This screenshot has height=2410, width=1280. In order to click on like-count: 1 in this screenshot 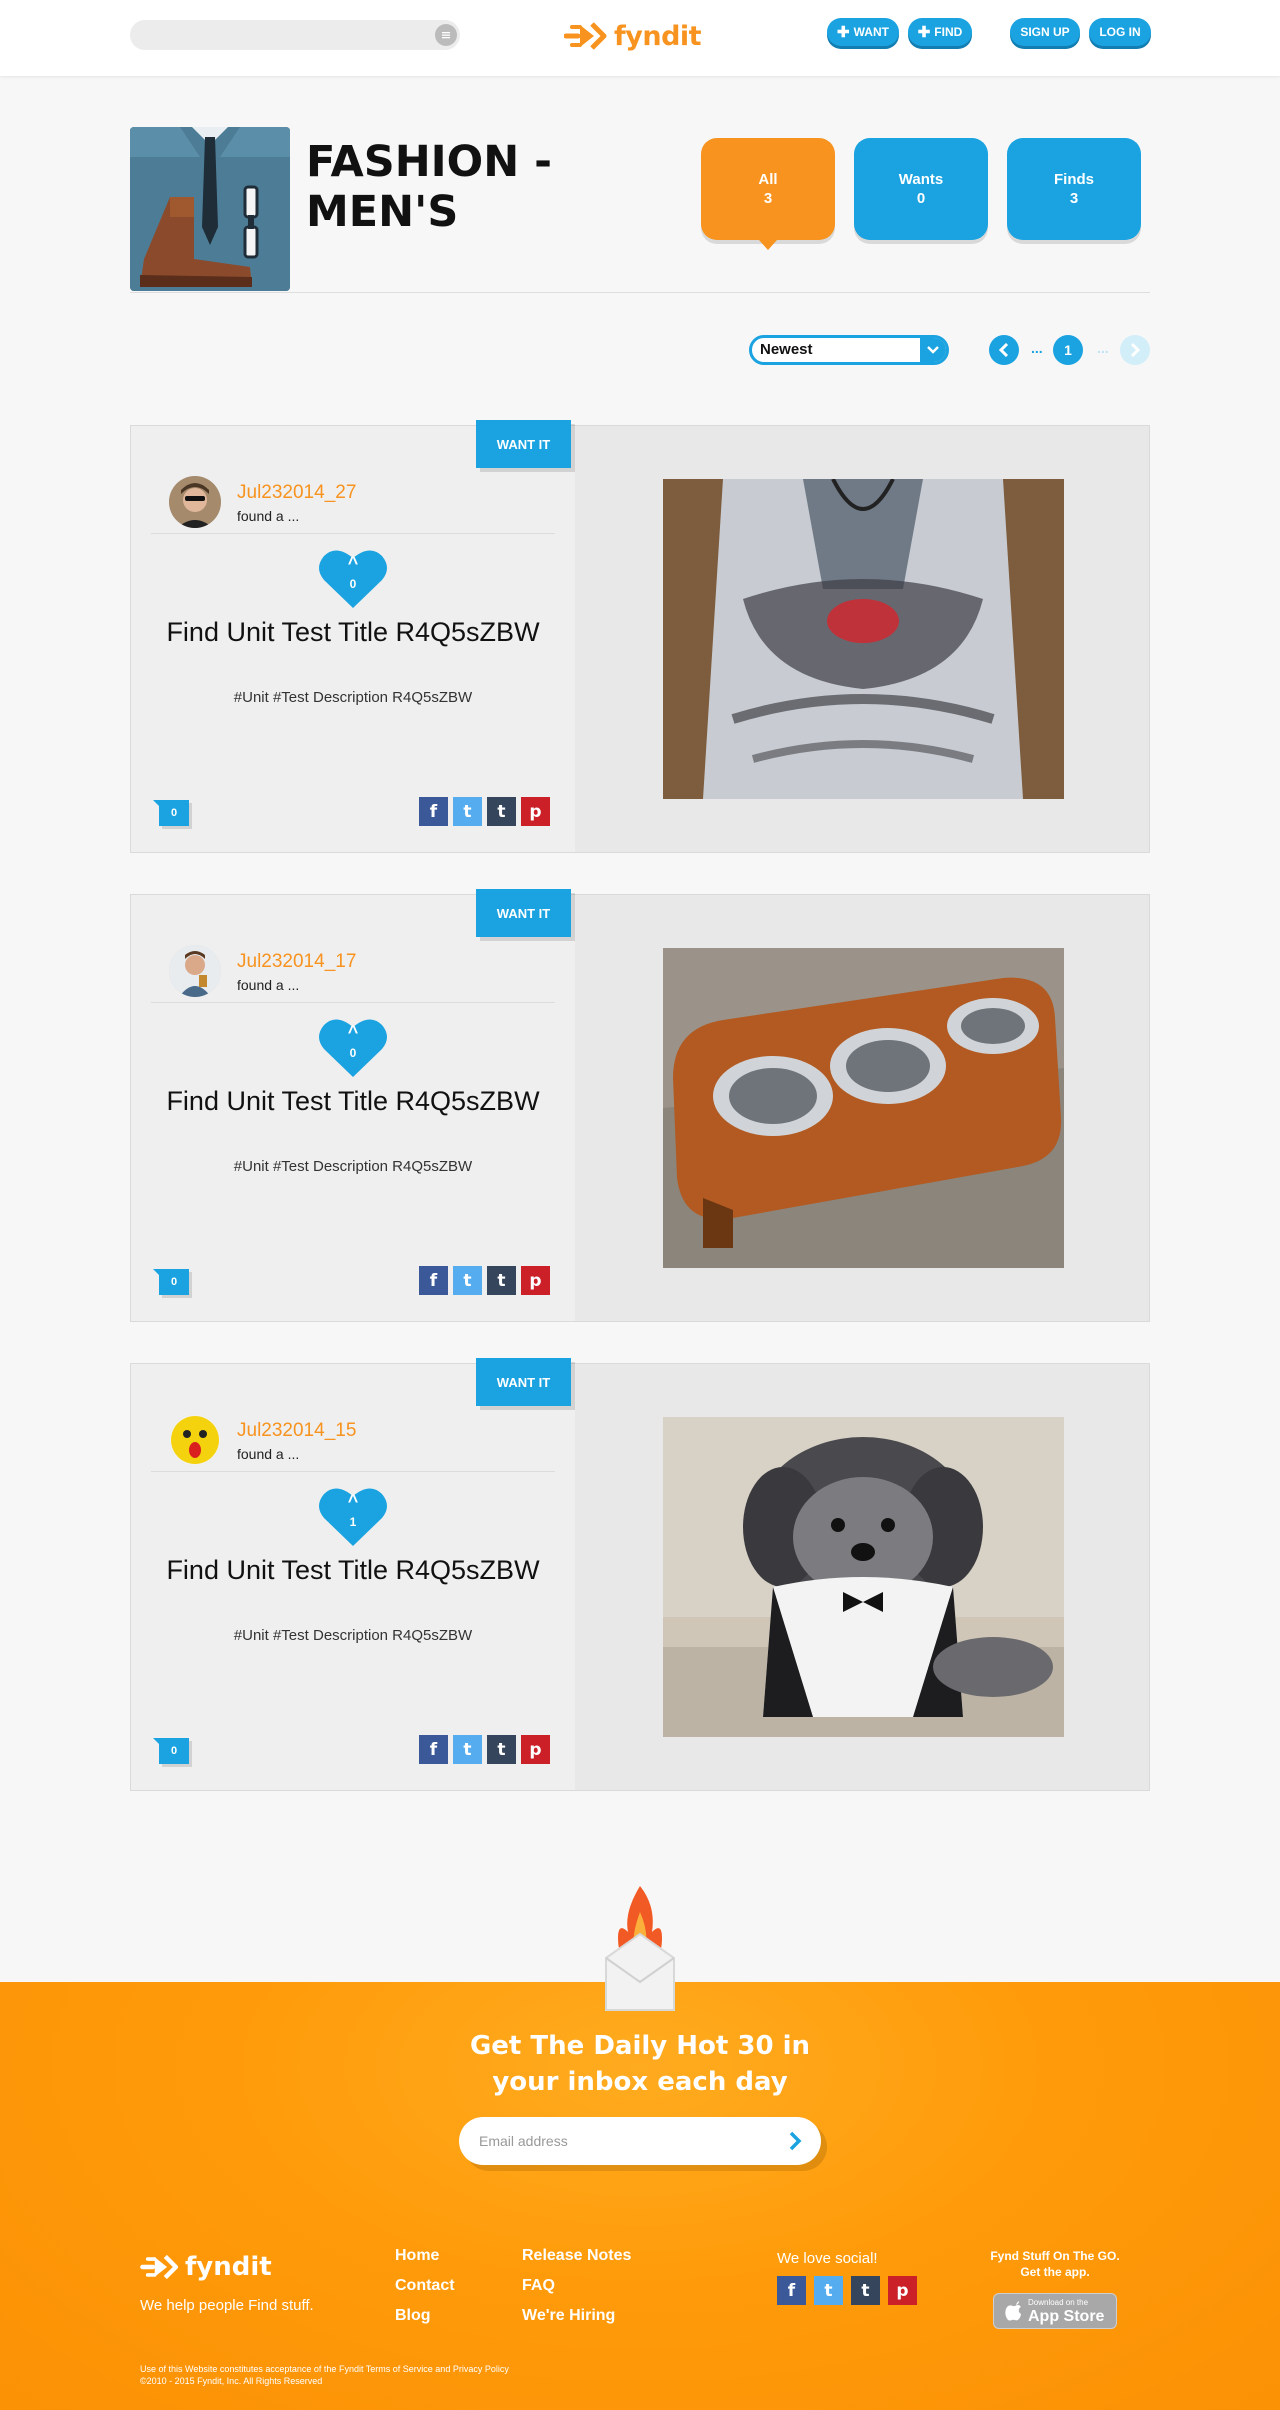, I will do `click(353, 1522)`.